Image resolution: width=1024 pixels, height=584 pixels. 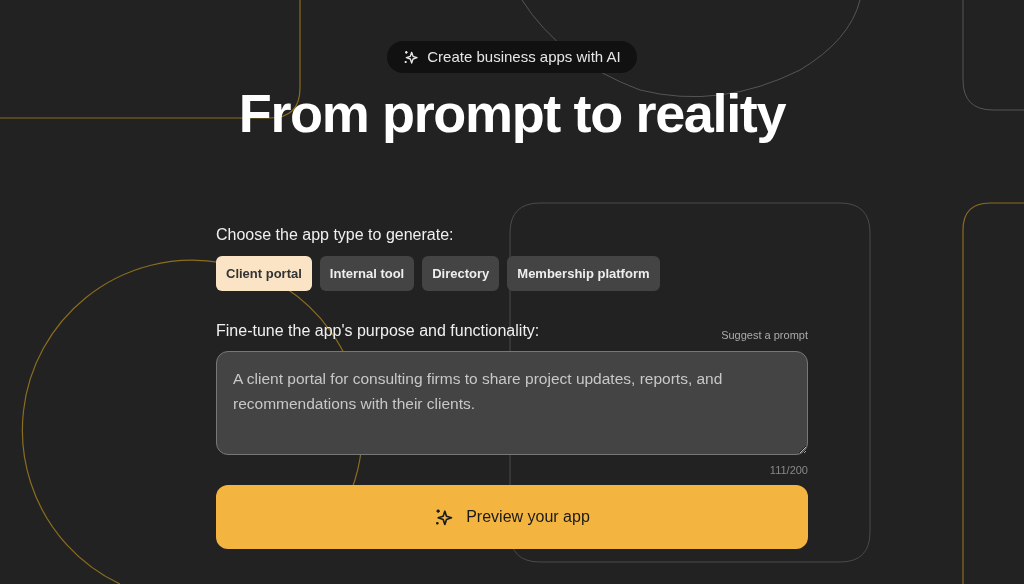 I want to click on app-type-chip: Directory, so click(x=461, y=273).